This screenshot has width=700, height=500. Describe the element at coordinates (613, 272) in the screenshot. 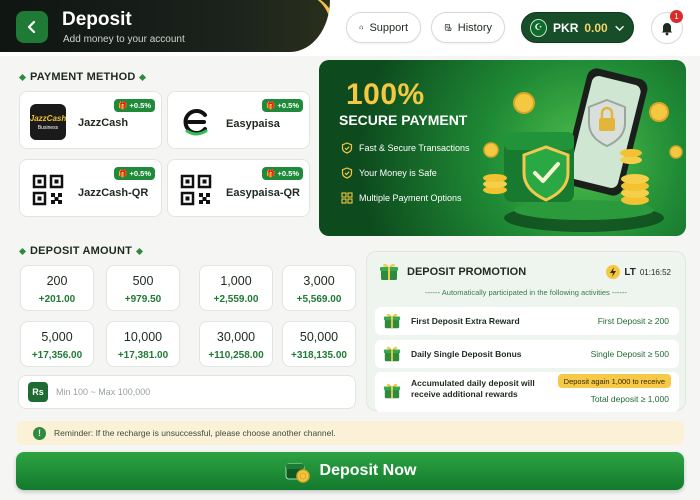

I see `lightning-icon` at that location.